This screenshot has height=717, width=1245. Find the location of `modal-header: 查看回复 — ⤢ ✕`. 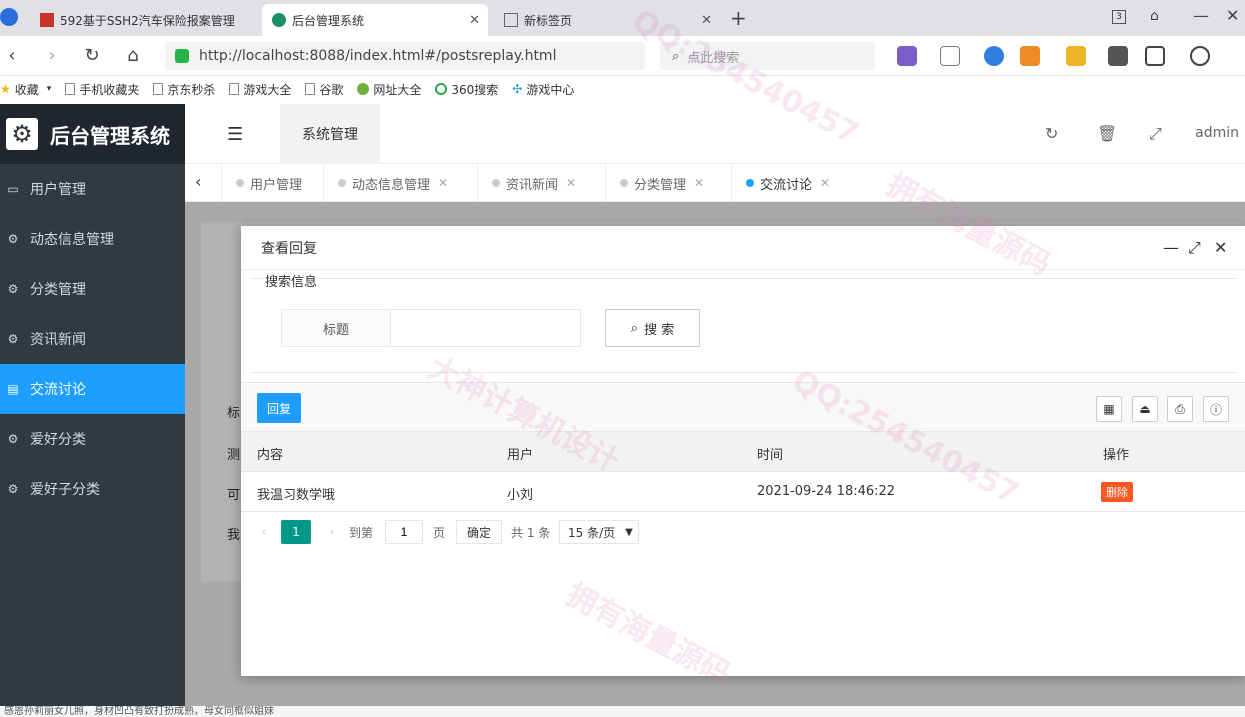

modal-header: 查看回复 — ⤢ ✕ is located at coordinates (743, 248).